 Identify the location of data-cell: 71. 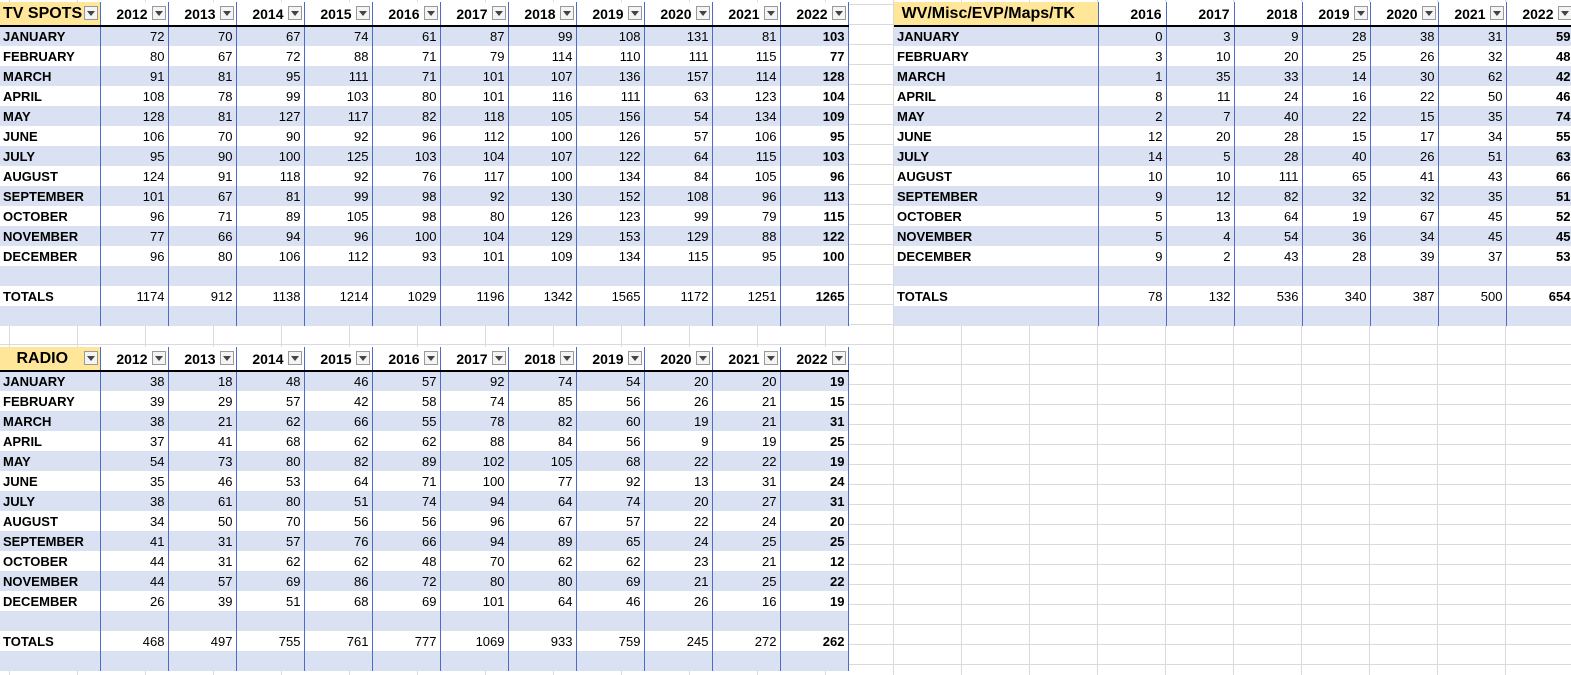
(406, 56).